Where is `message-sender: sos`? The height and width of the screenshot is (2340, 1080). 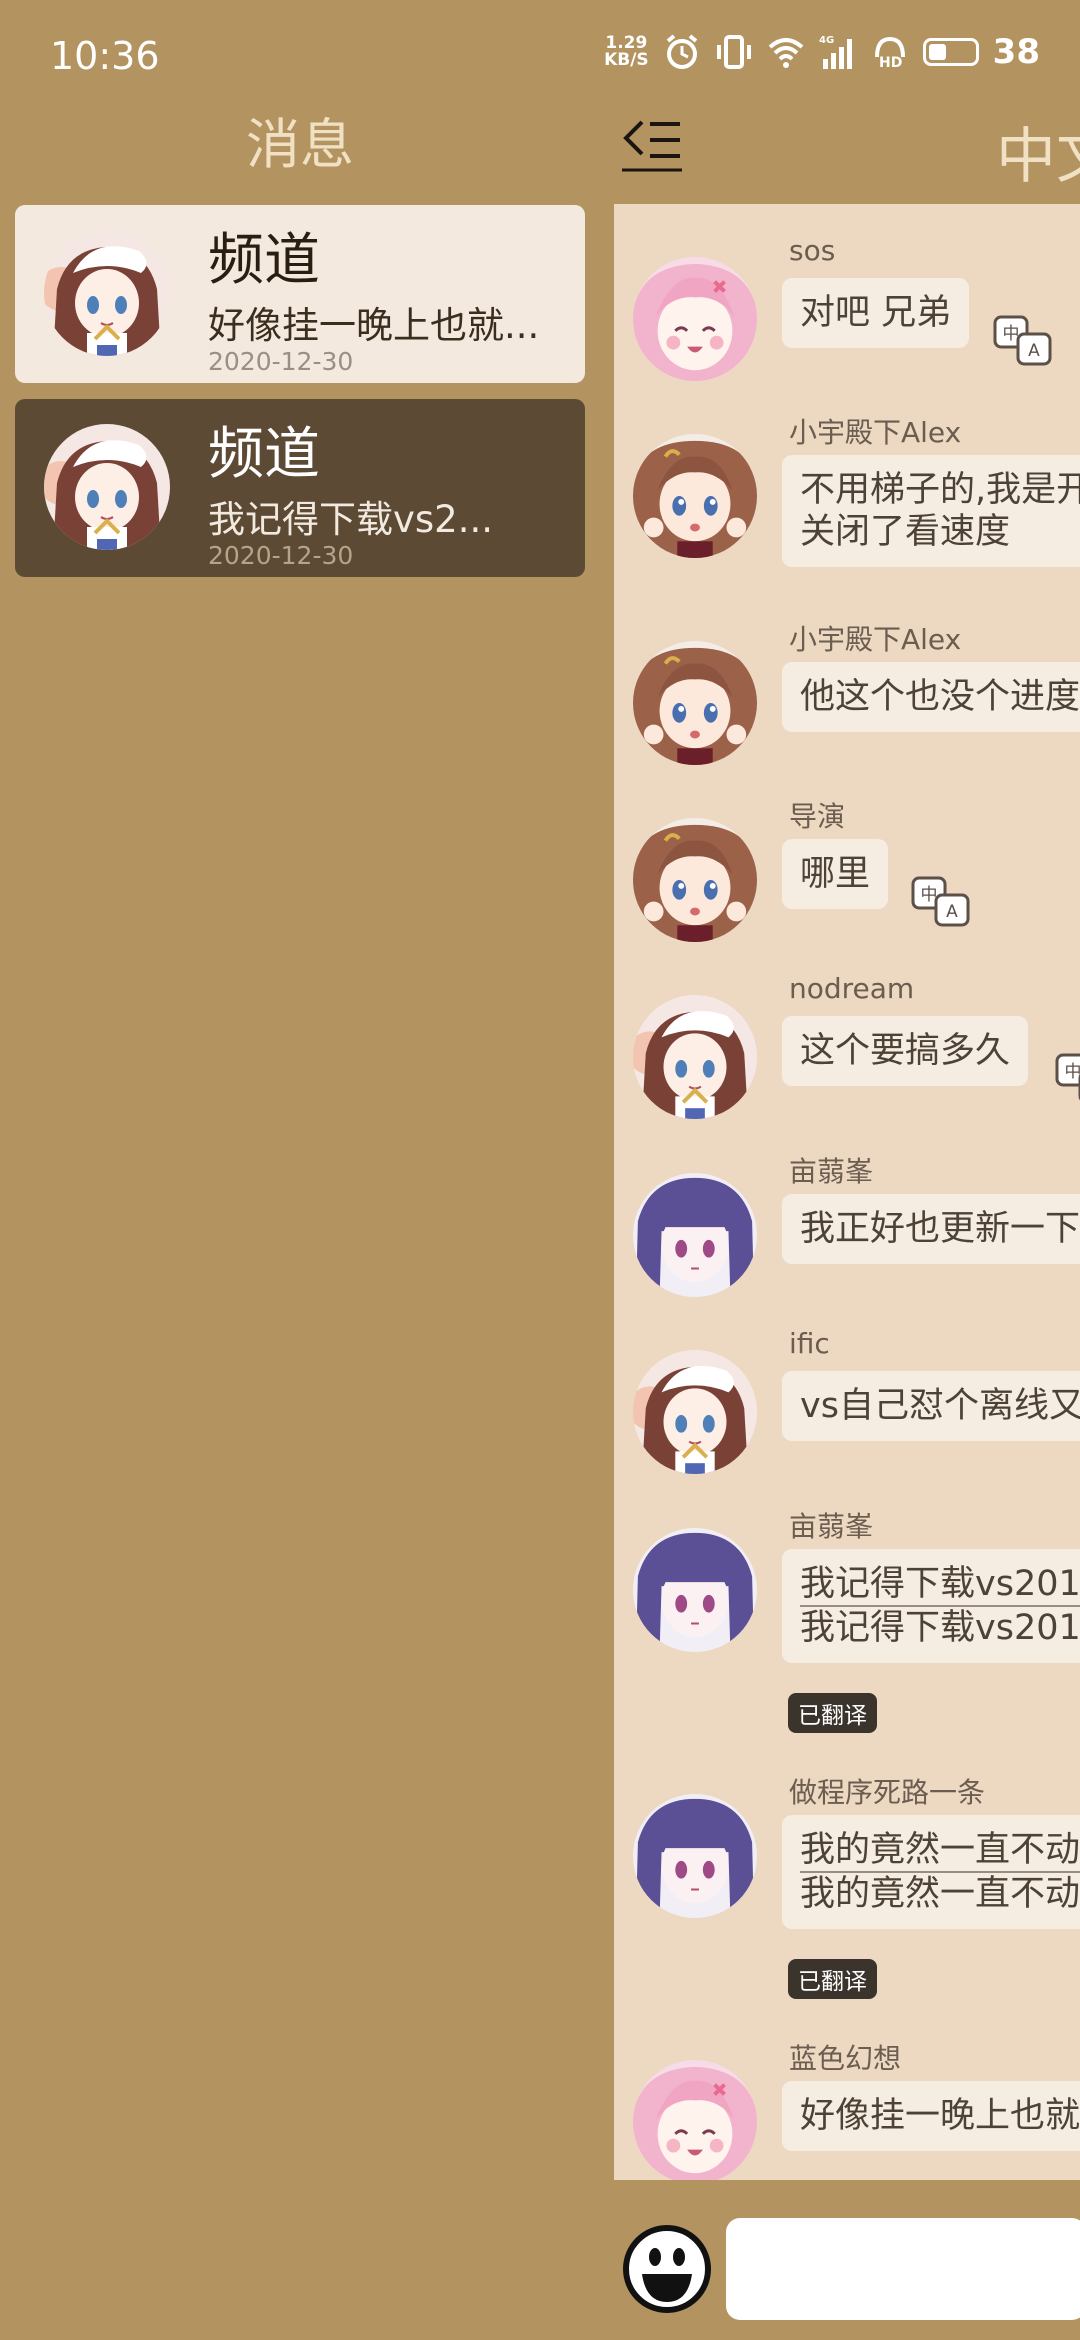
message-sender: sos is located at coordinates (812, 250).